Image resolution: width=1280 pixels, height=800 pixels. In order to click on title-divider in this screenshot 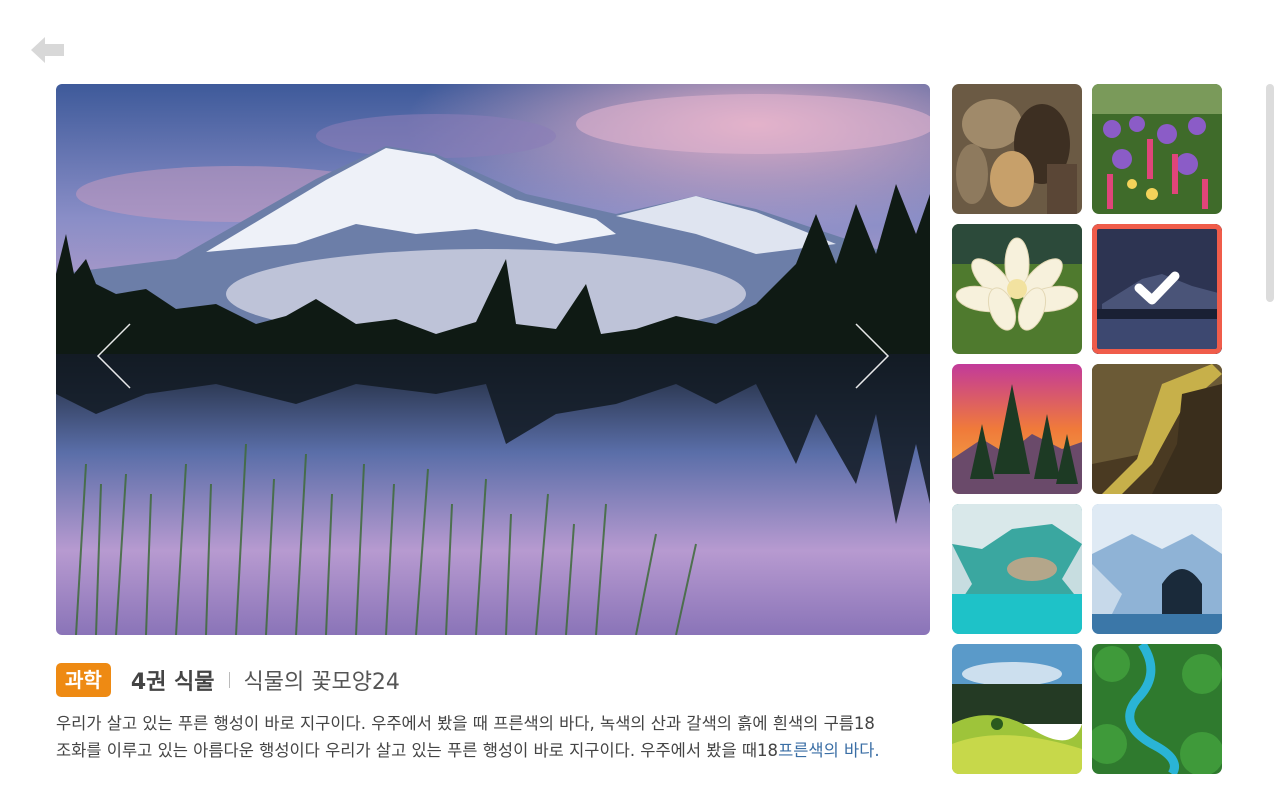, I will do `click(229, 680)`.